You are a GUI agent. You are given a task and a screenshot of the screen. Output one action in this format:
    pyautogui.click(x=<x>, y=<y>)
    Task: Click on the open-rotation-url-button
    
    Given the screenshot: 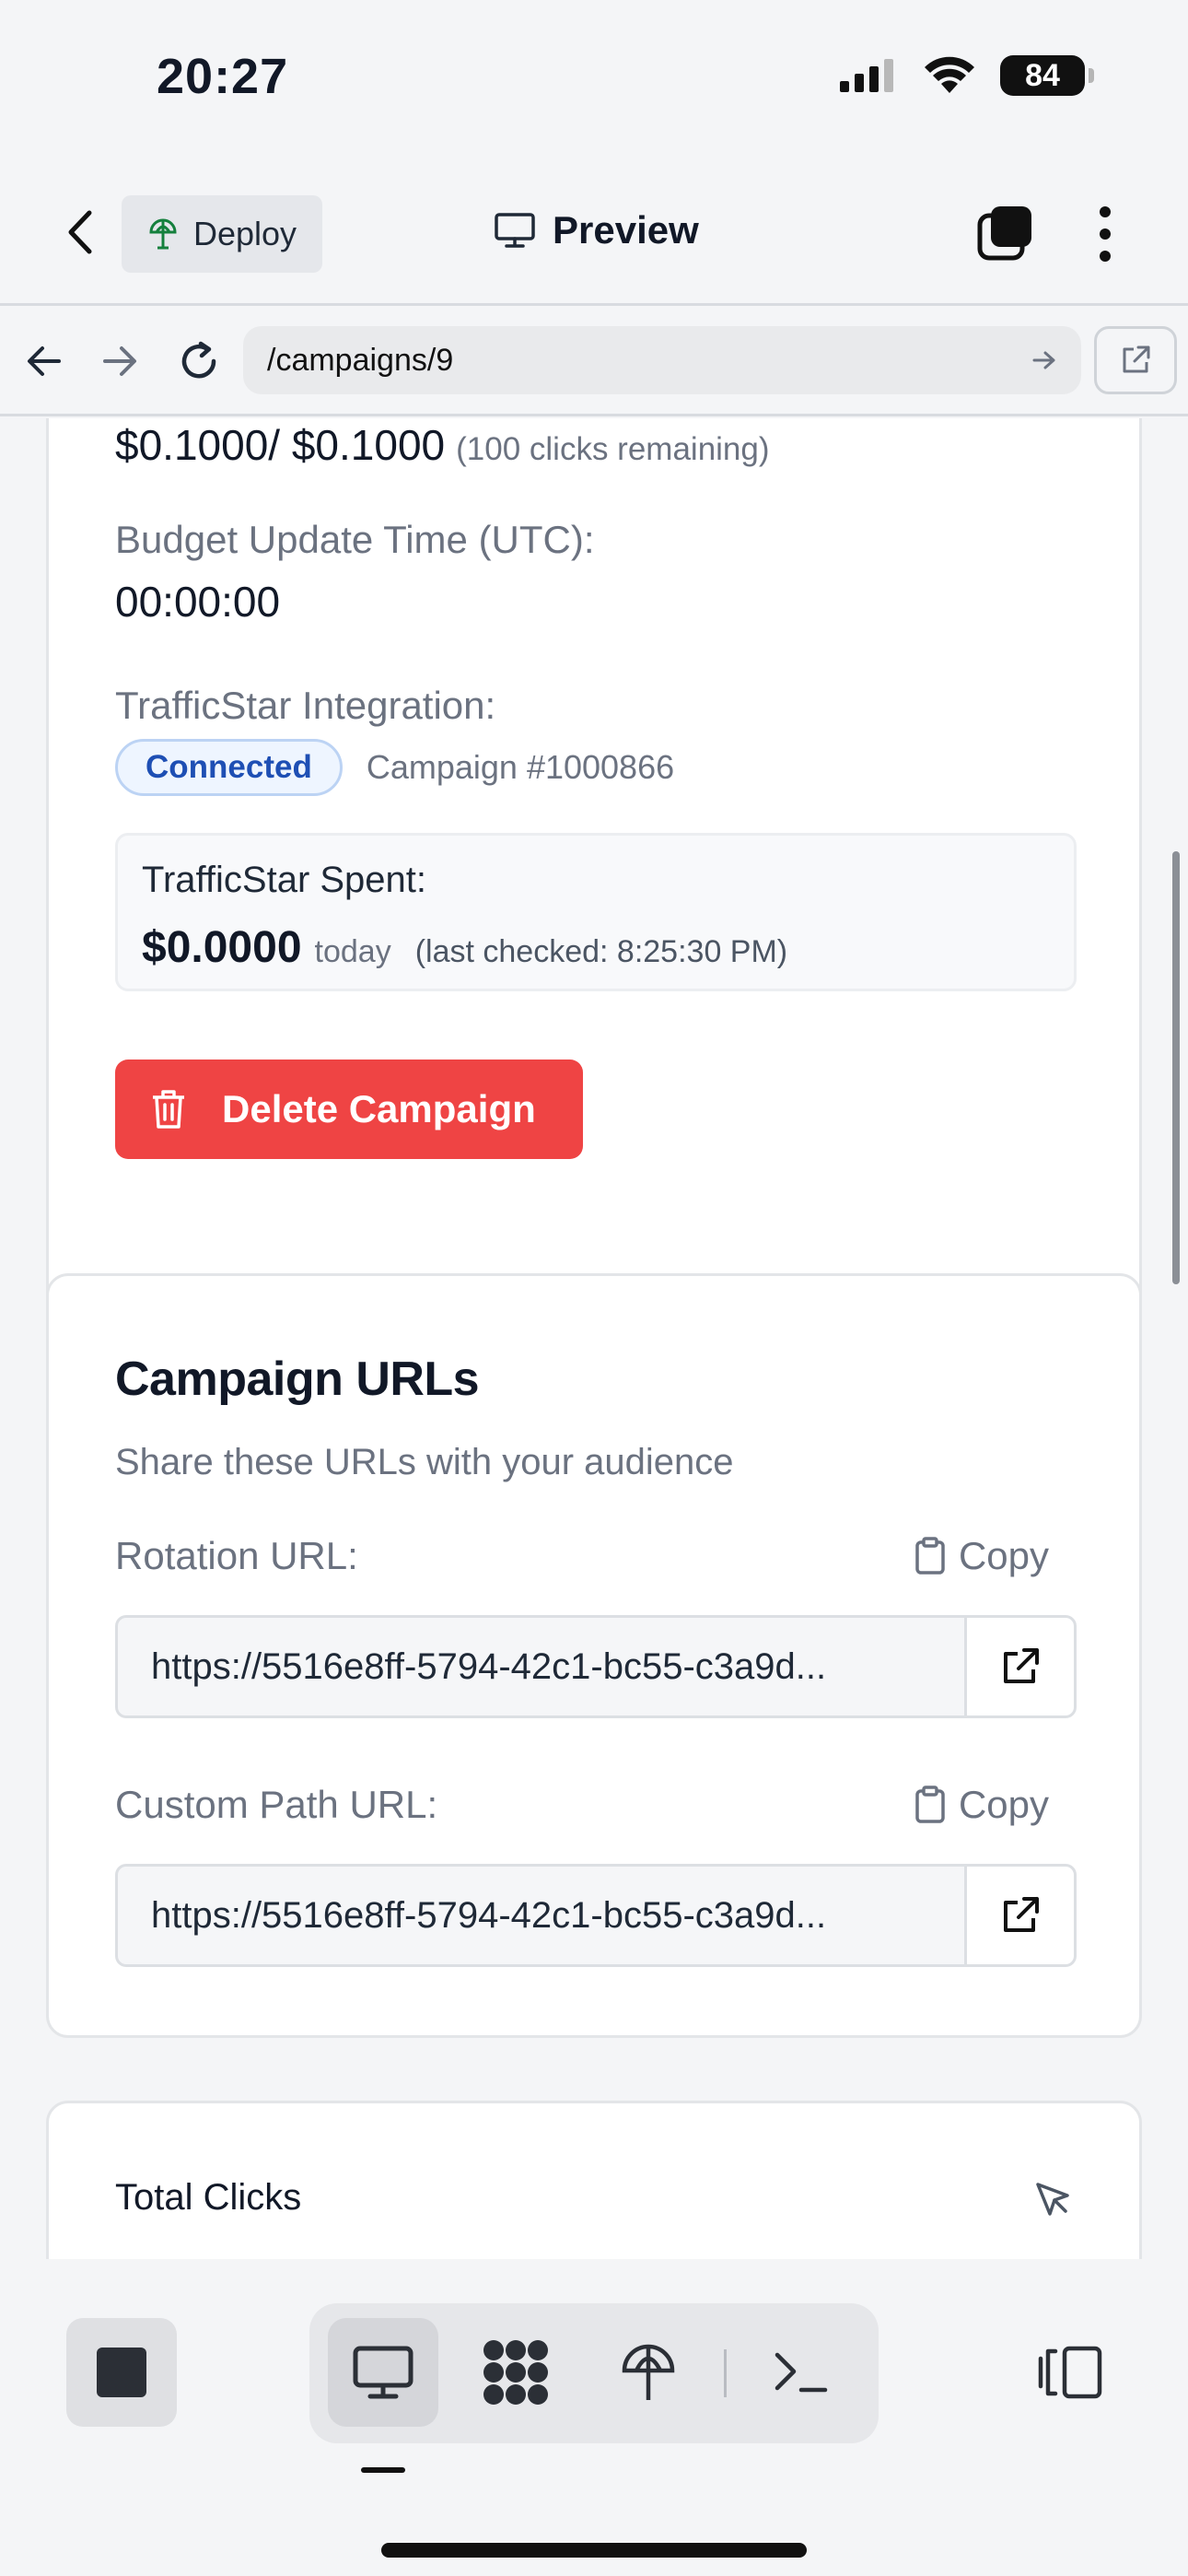 What is the action you would take?
    pyautogui.click(x=1020, y=1666)
    